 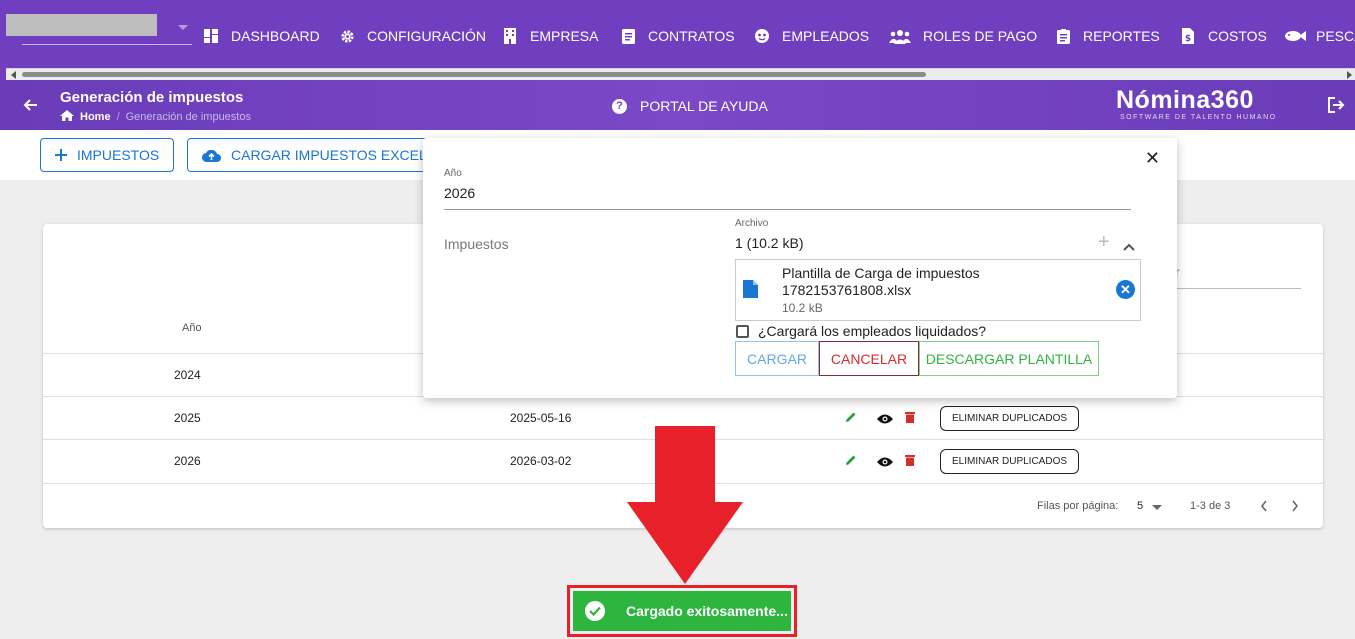 What do you see at coordinates (1152, 158) in the screenshot?
I see `close-icon: ✕` at bounding box center [1152, 158].